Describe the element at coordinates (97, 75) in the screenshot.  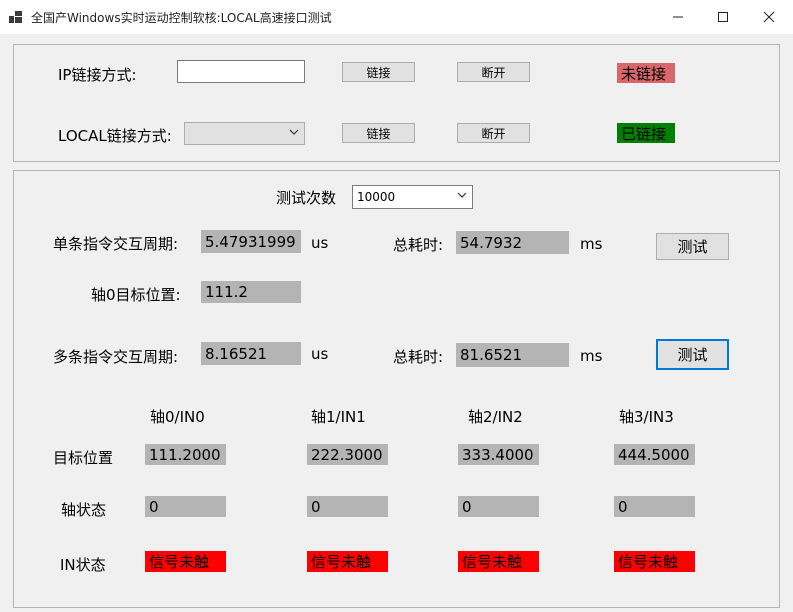
I see `ip-connection-label: IP链接方式:` at that location.